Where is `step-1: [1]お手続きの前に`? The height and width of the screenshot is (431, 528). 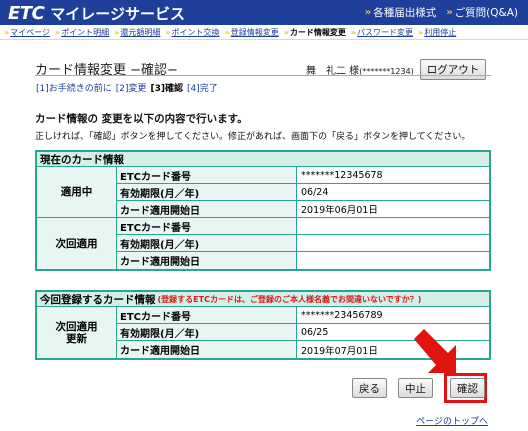 step-1: [1]お手続きの前に is located at coordinates (74, 89).